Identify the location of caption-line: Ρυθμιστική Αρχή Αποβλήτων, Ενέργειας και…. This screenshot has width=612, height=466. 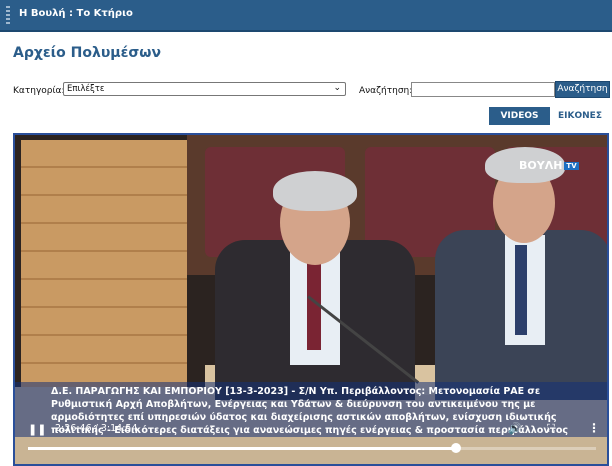
(293, 404).